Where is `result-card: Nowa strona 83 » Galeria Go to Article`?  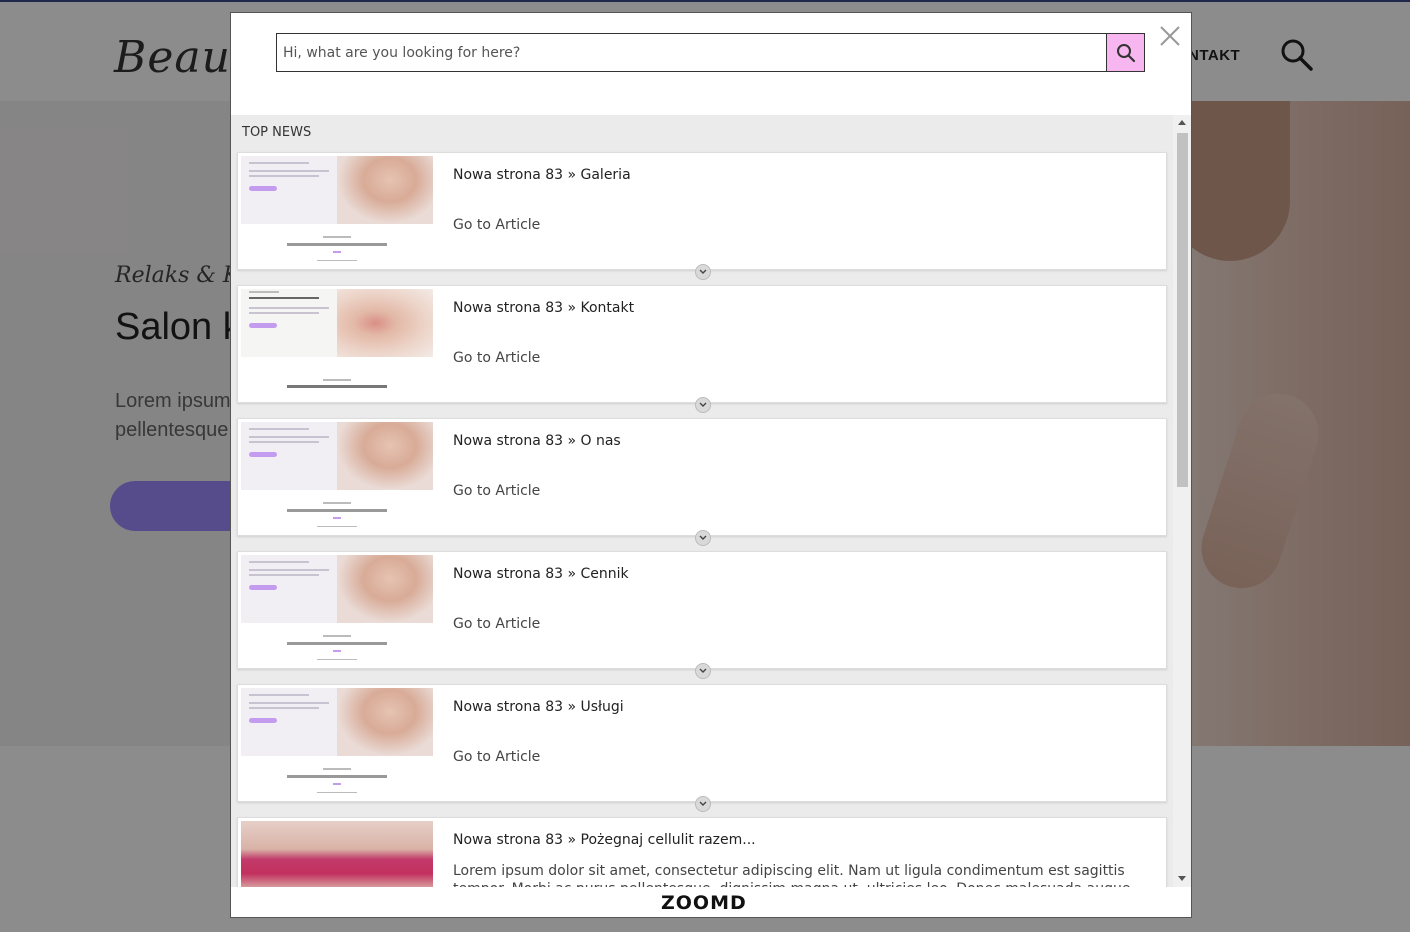 result-card: Nowa strona 83 » Galeria Go to Article is located at coordinates (702, 216).